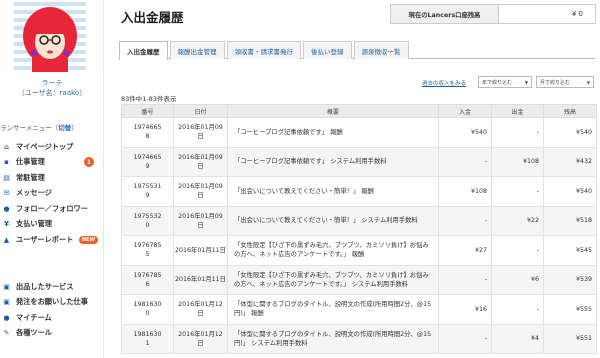 This screenshot has height=358, width=600. Describe the element at coordinates (465, 250) in the screenshot. I see `cell-deposit: ¥27` at that location.